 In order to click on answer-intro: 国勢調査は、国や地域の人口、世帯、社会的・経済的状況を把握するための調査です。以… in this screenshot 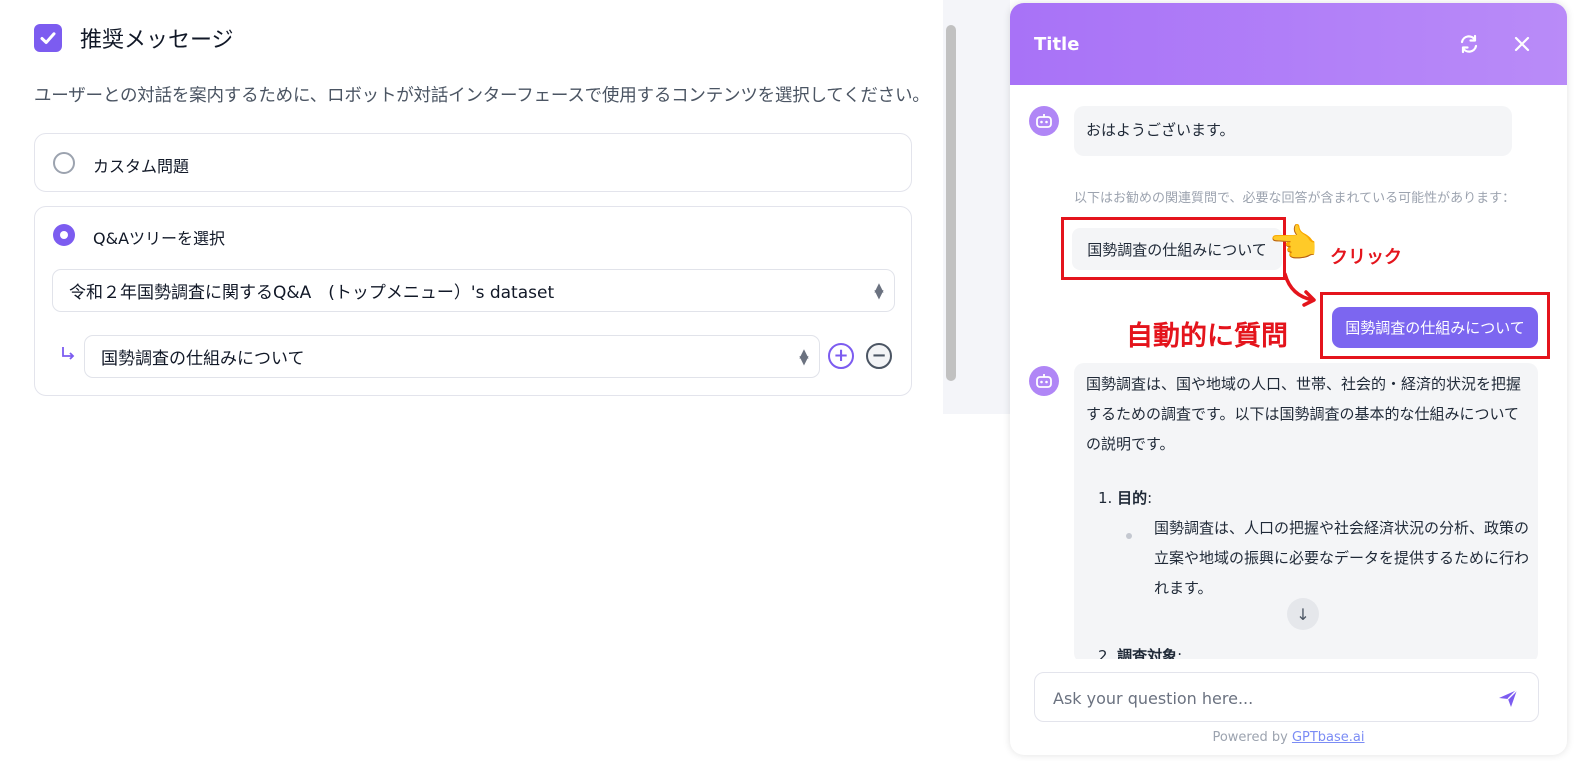, I will do `click(1304, 414)`.